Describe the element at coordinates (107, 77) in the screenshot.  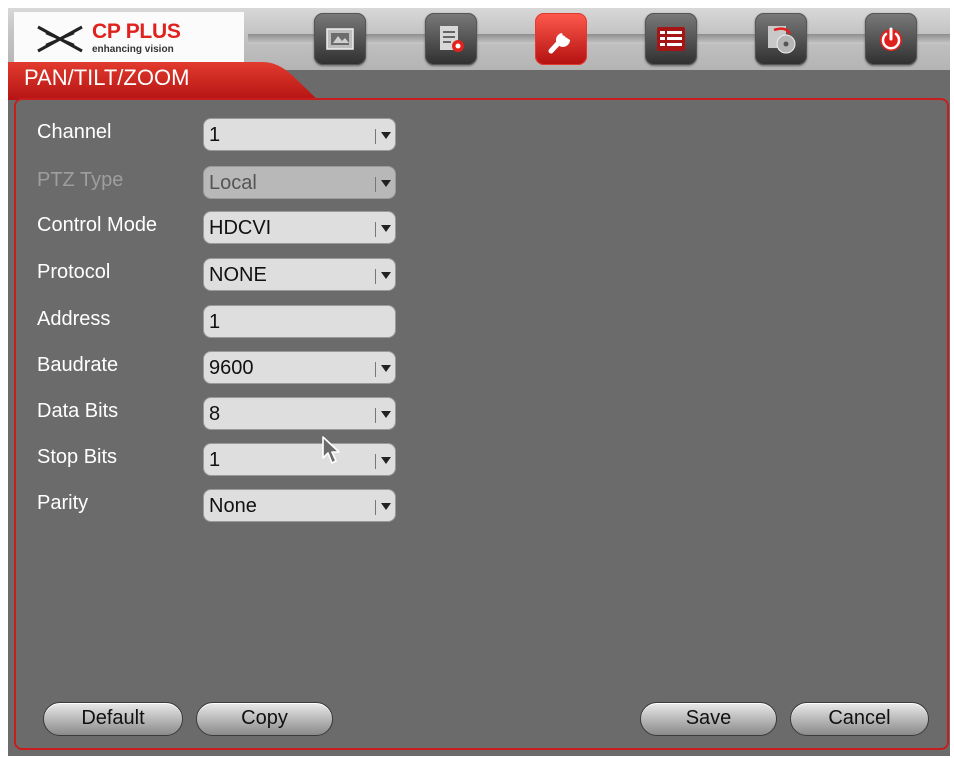
I see `page-title: PAN/TILT/ZOOM` at that location.